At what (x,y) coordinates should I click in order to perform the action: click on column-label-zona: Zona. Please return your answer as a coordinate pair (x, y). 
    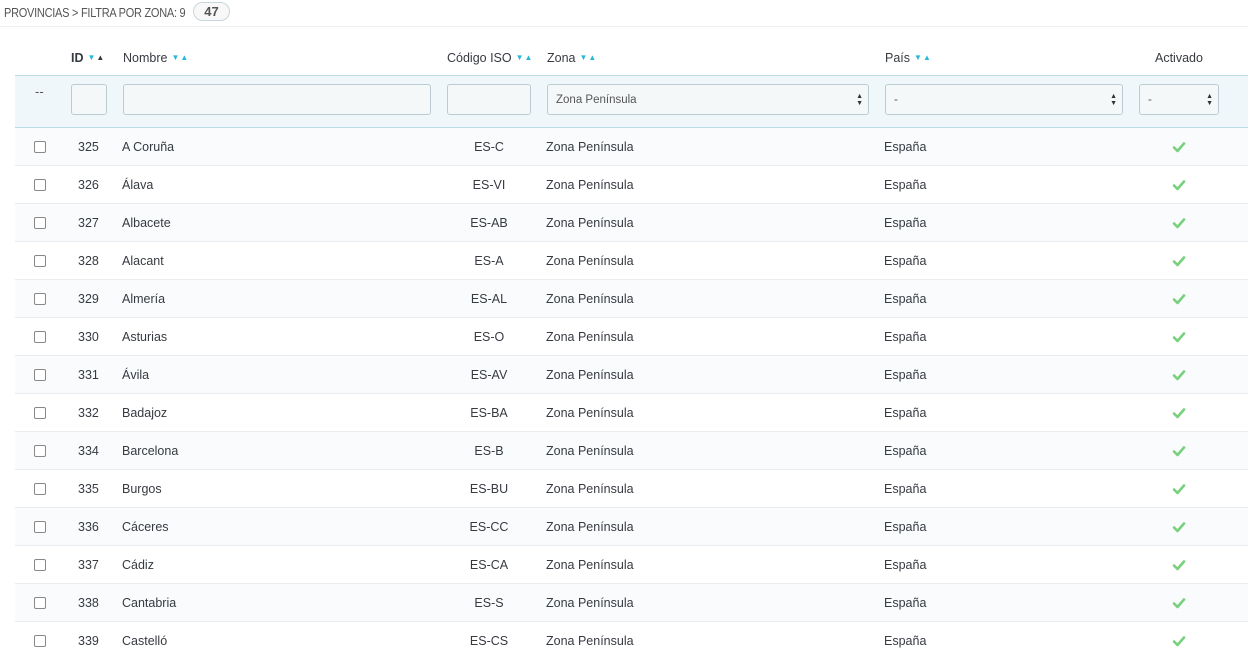
    Looking at the image, I should click on (561, 57).